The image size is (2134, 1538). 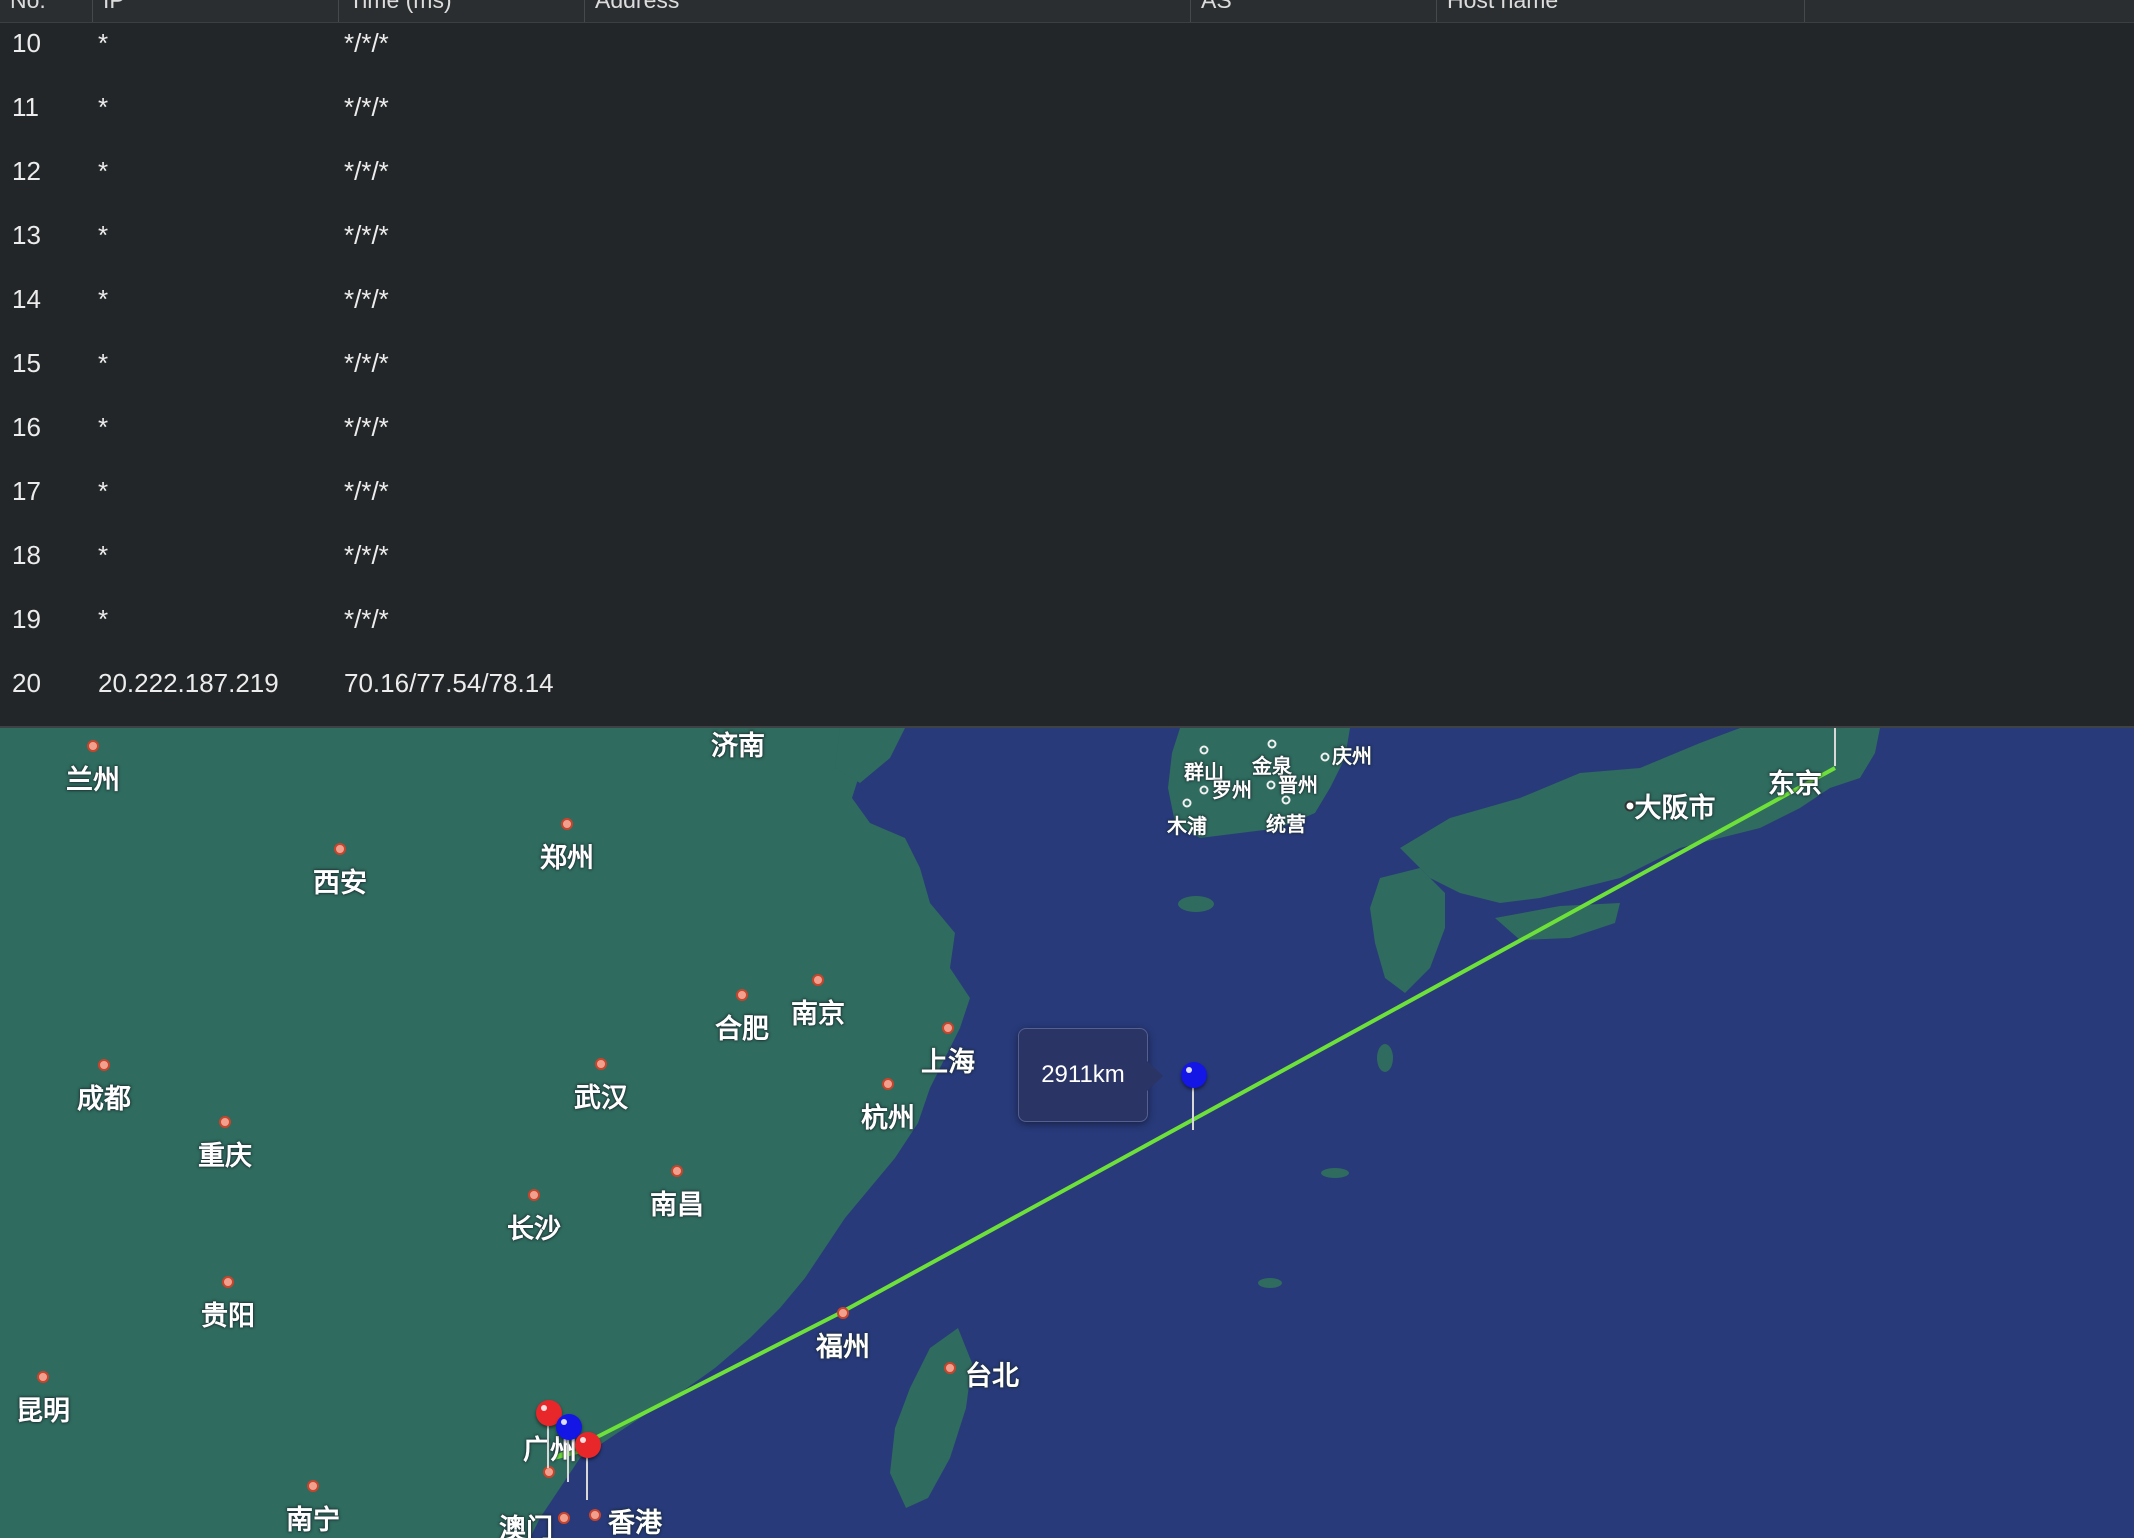 I want to click on city-label: 东京, so click(x=1795, y=784).